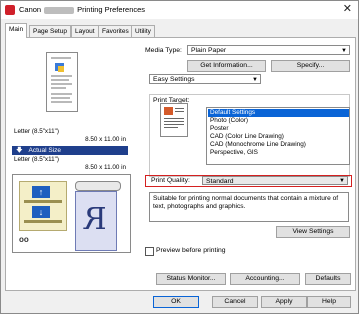 The width and height of the screenshot is (359, 314). Describe the element at coordinates (278, 129) in the screenshot. I see `print-target-item-poster: Poster` at that location.